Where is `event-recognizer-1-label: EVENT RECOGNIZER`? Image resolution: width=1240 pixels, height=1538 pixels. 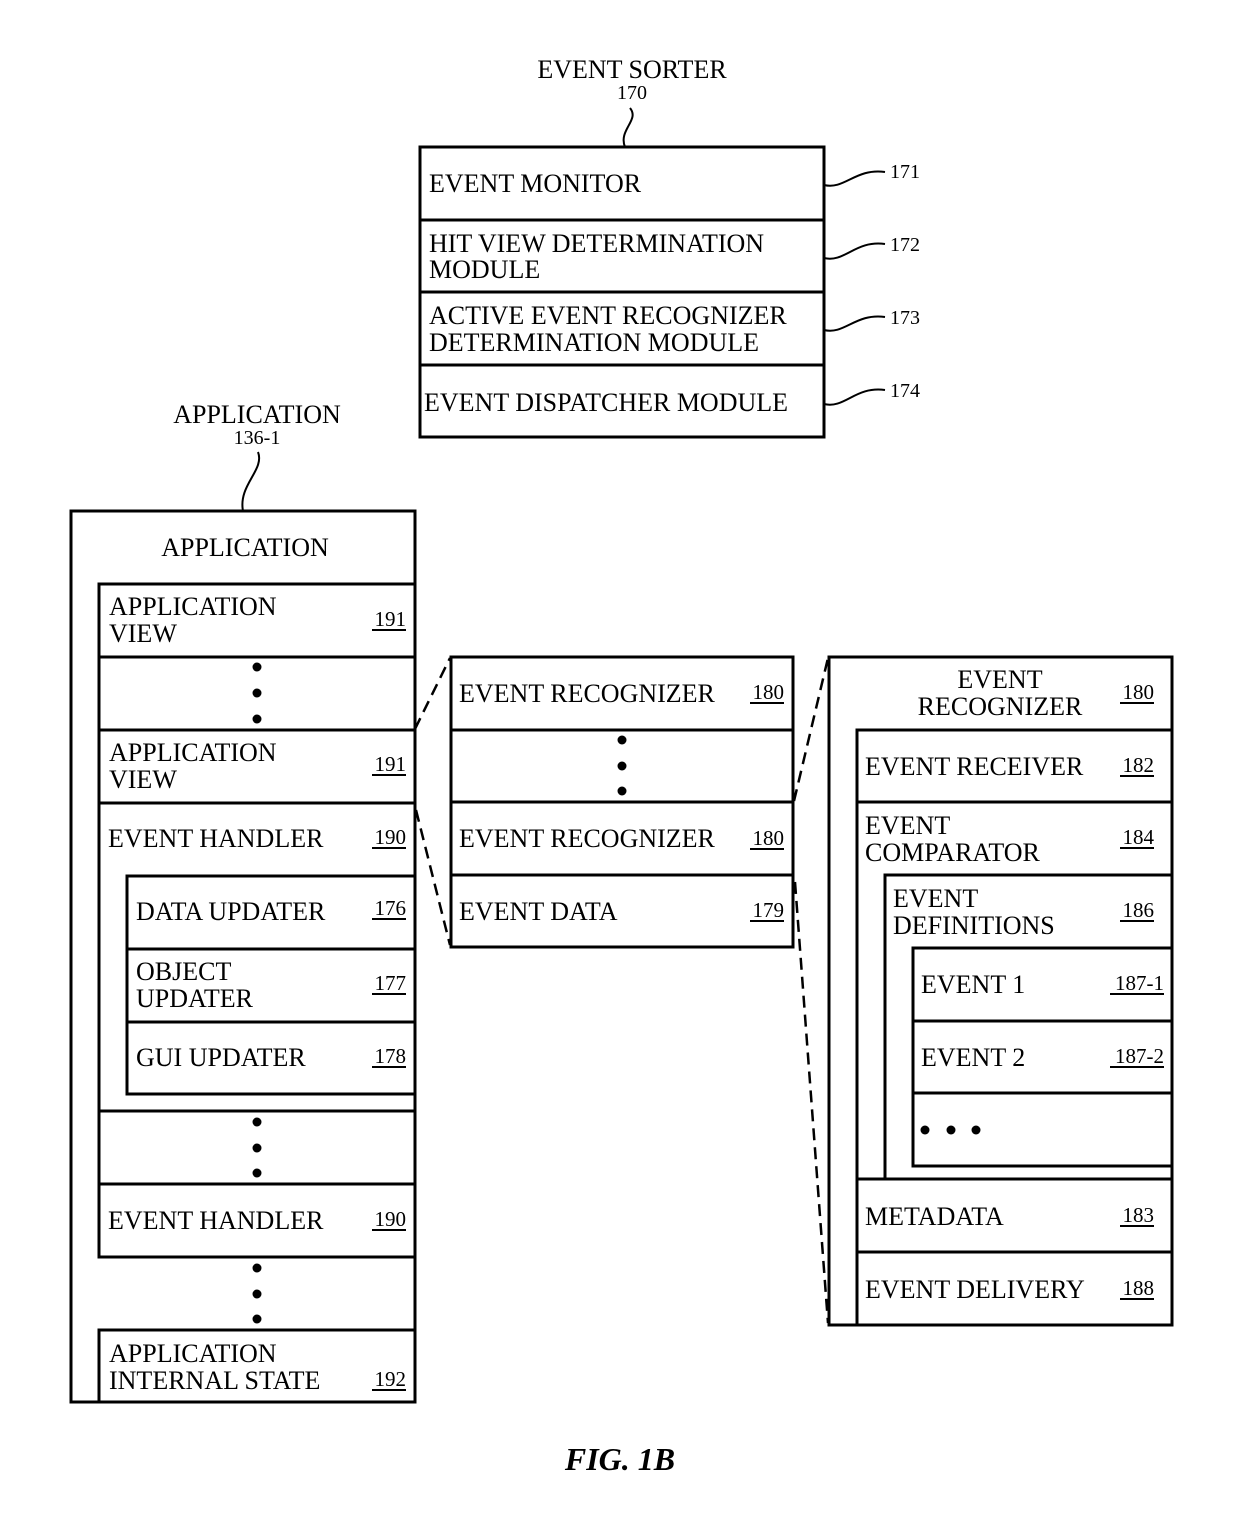
event-recognizer-1-label: EVENT RECOGNIZER is located at coordinates (587, 693).